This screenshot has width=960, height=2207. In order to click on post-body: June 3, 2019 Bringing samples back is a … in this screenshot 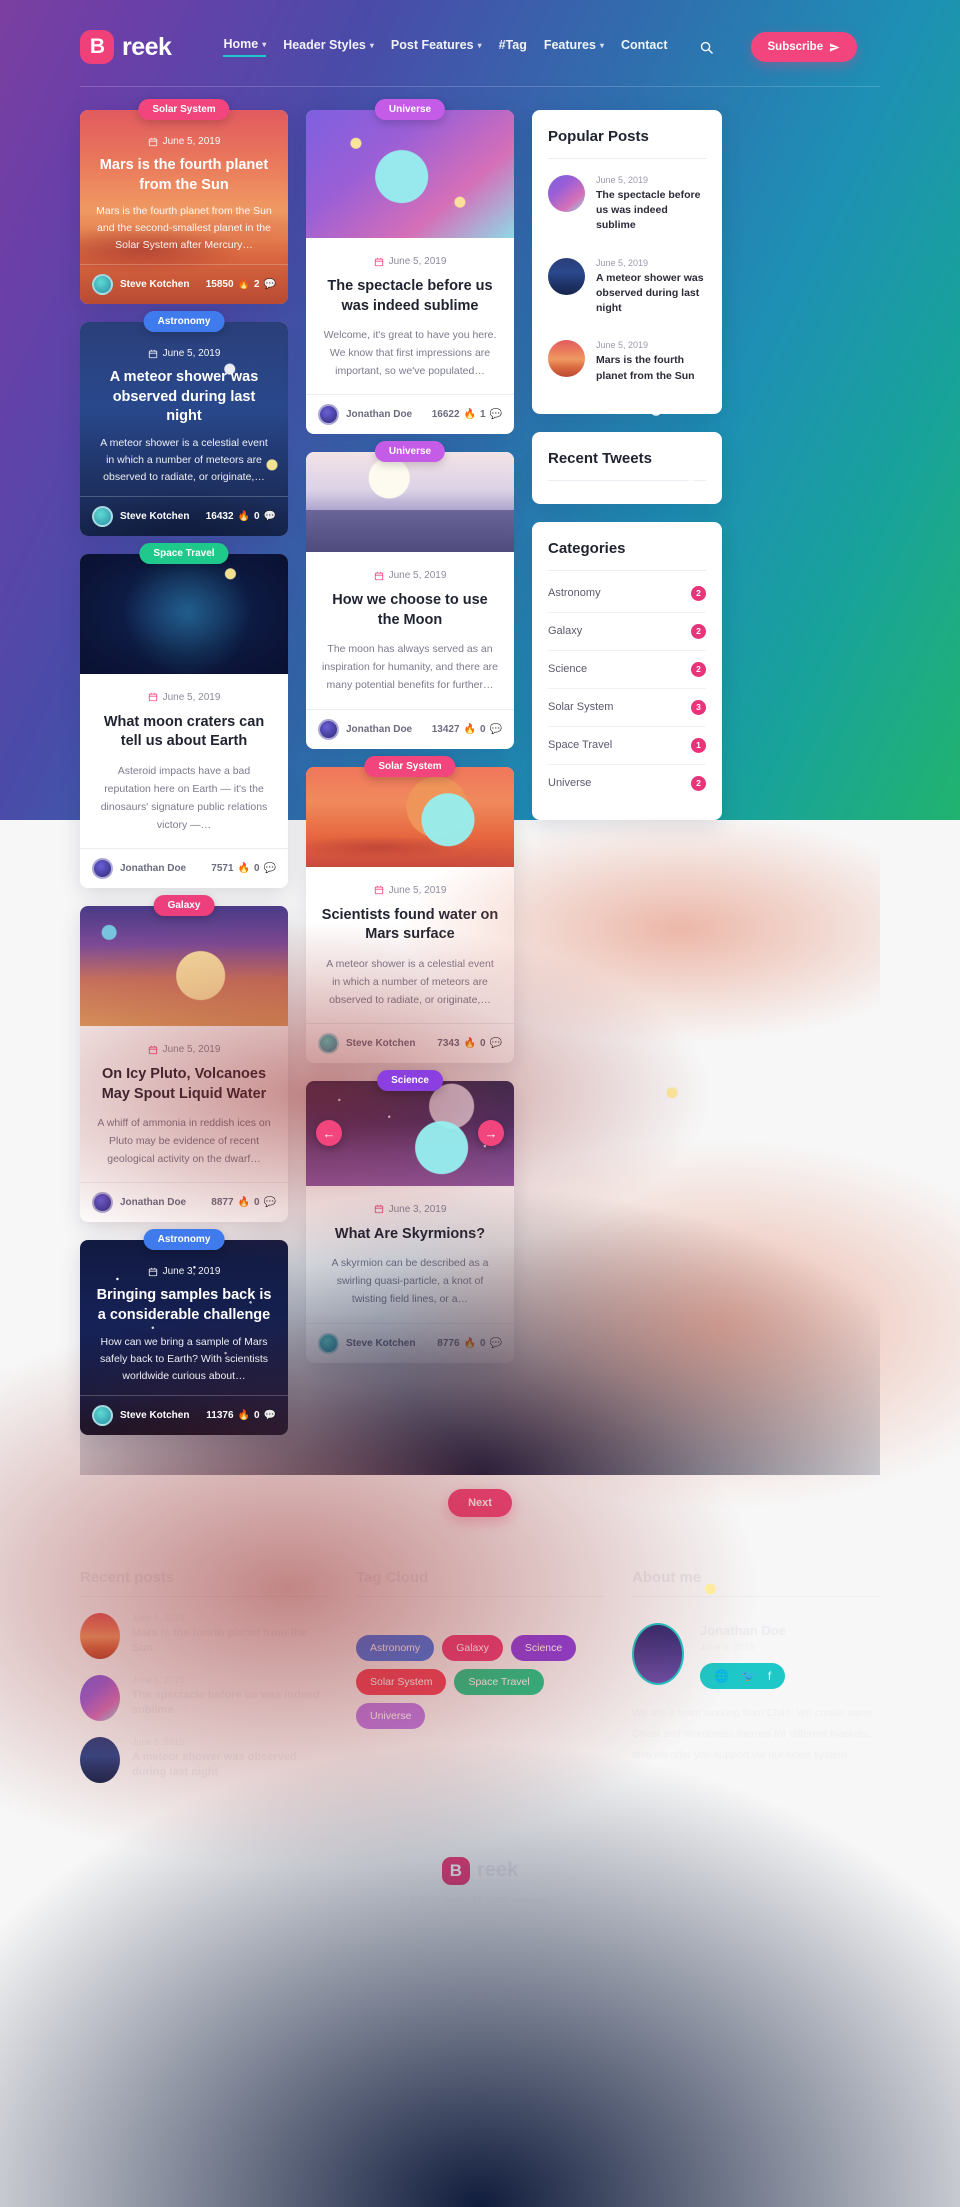, I will do `click(184, 1317)`.